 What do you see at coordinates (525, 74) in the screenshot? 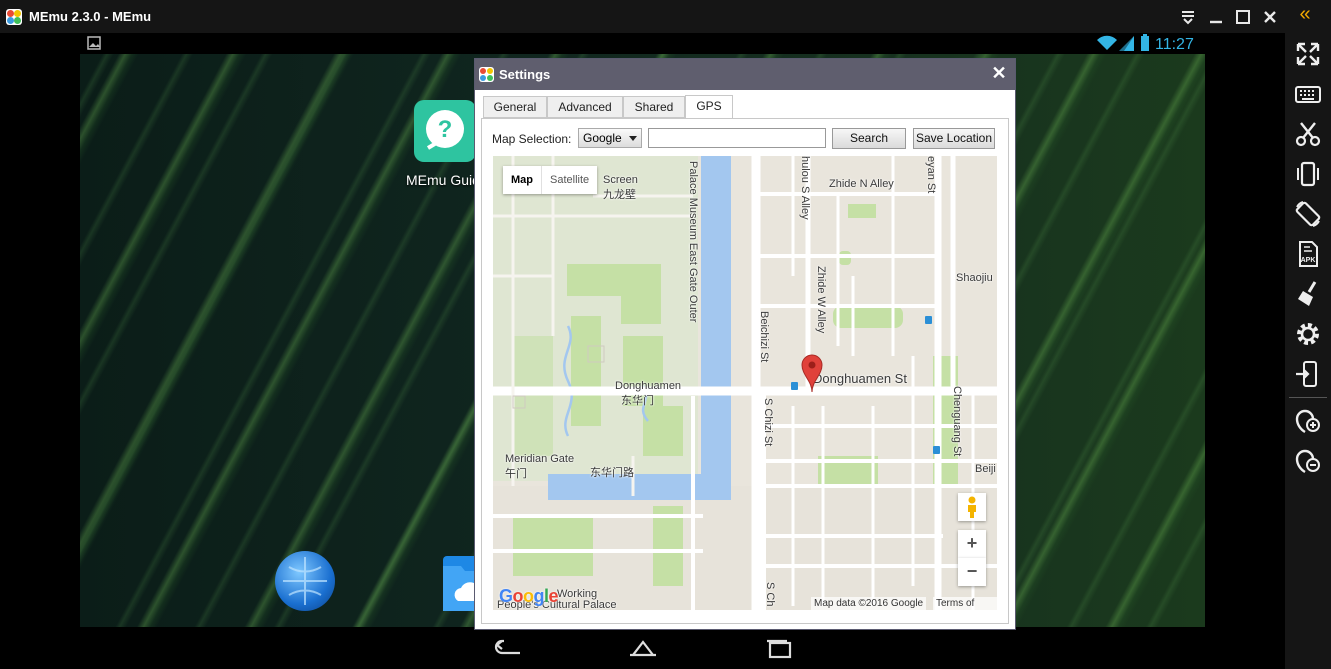
I see `settings-title: Settings` at bounding box center [525, 74].